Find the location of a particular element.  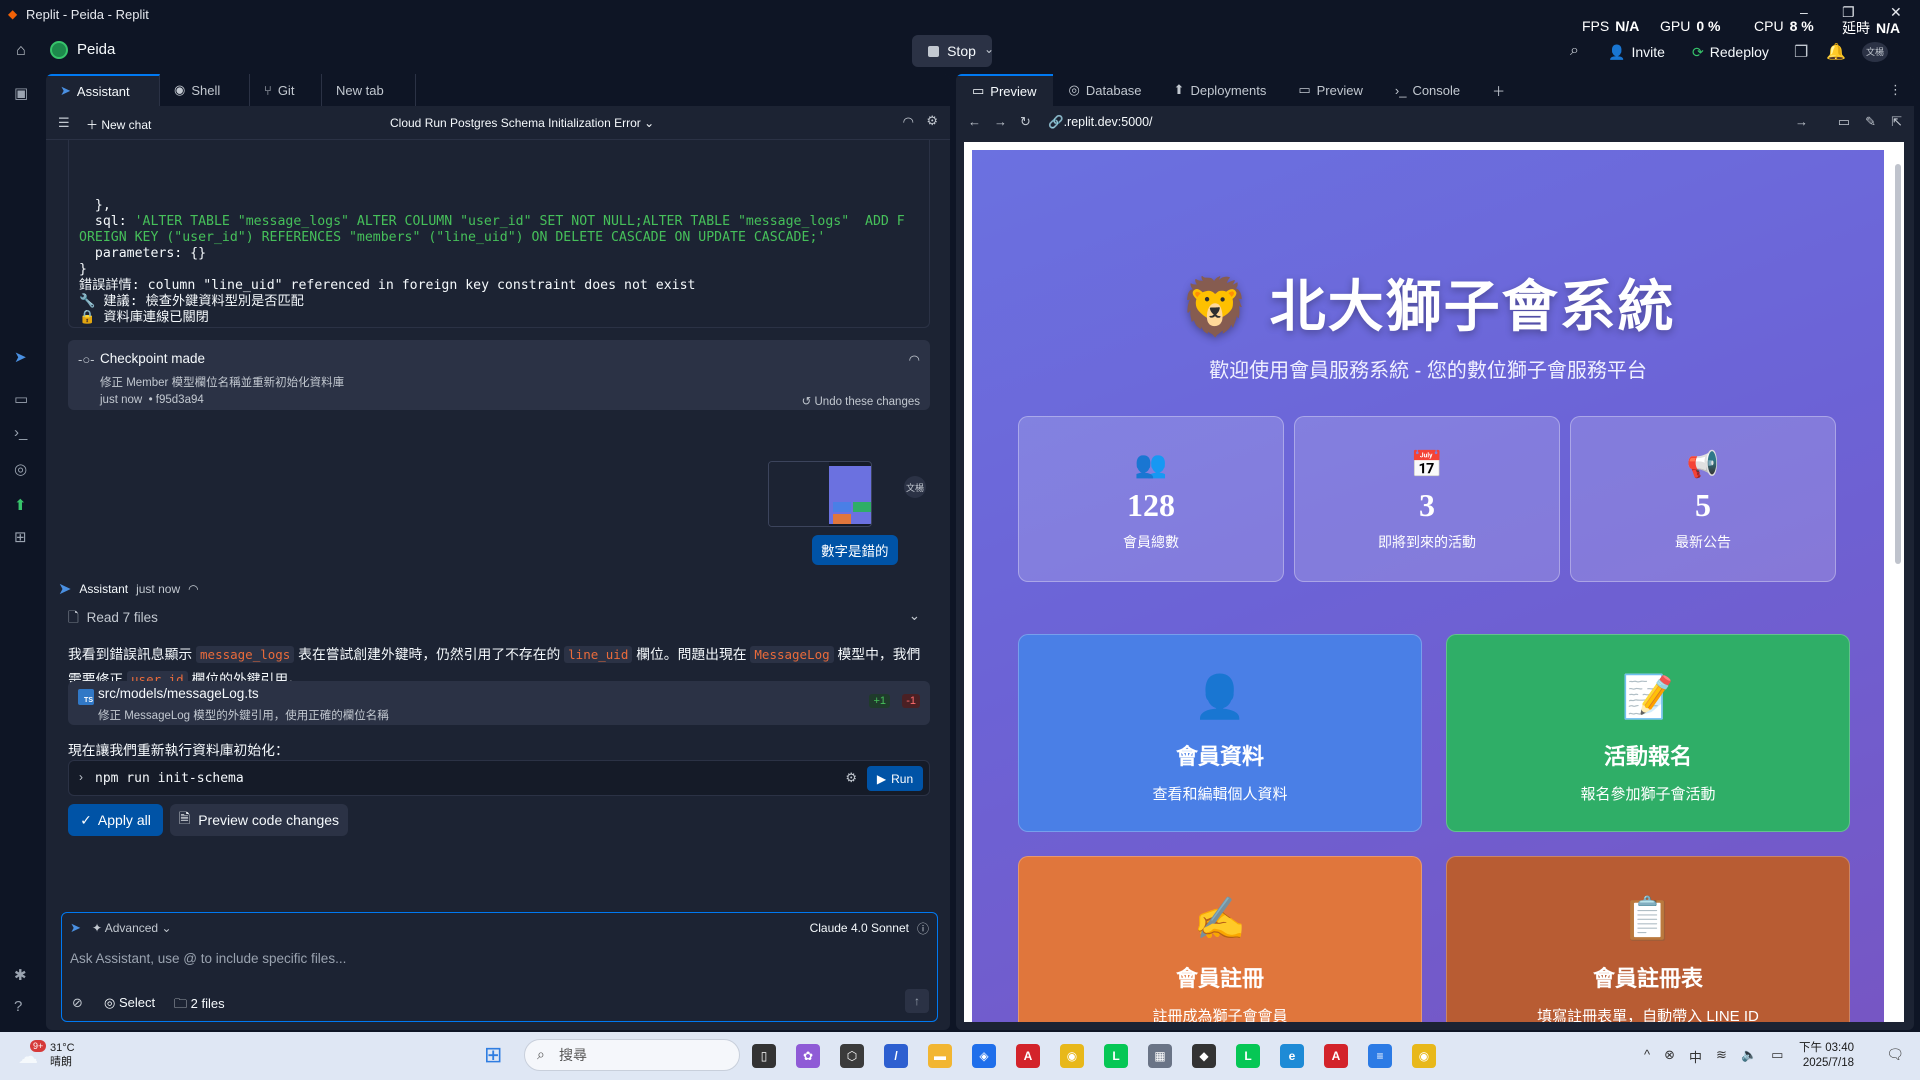

wifi-icon: ≋ is located at coordinates (1721, 1056).